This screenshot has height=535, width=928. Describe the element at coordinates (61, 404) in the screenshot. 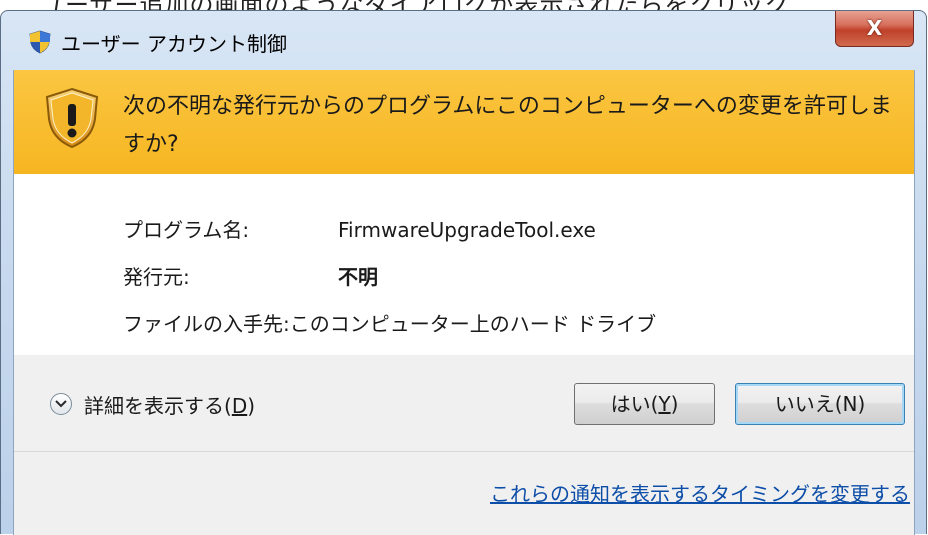

I see `chevron-down-icon` at that location.